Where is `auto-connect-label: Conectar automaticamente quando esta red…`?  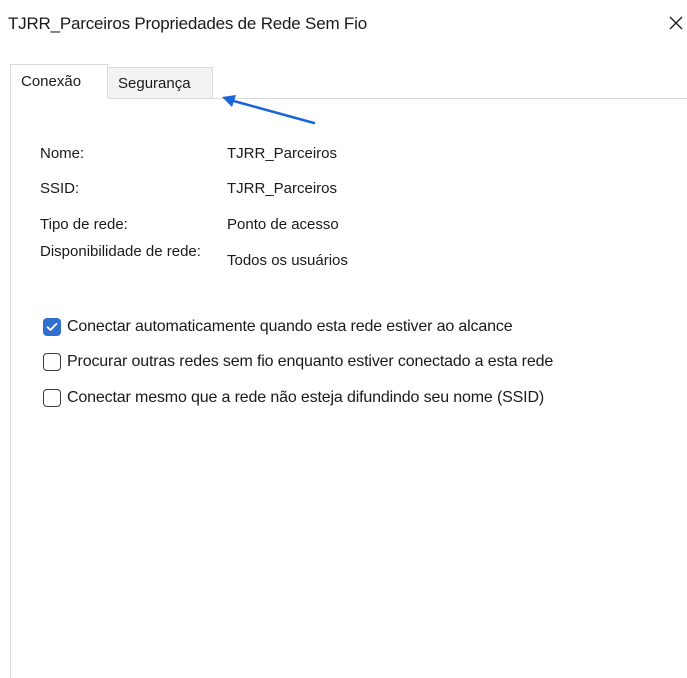
auto-connect-label: Conectar automaticamente quando esta red… is located at coordinates (290, 326).